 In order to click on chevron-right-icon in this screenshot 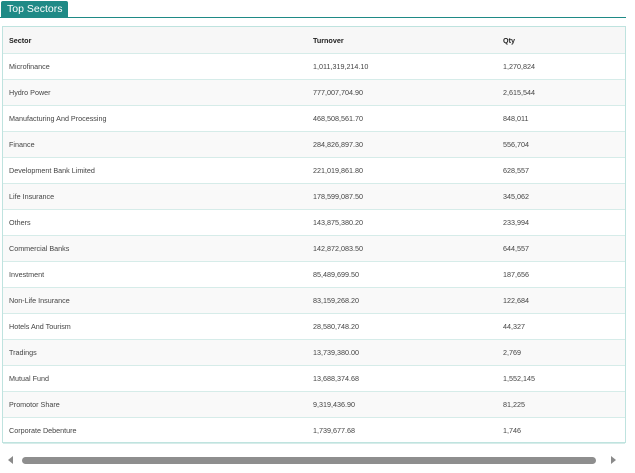, I will do `click(613, 460)`.